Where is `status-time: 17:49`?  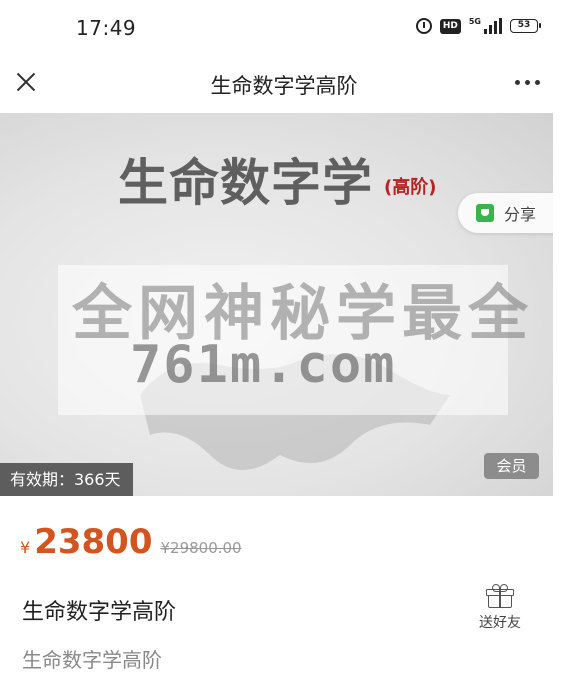
status-time: 17:49 is located at coordinates (106, 28).